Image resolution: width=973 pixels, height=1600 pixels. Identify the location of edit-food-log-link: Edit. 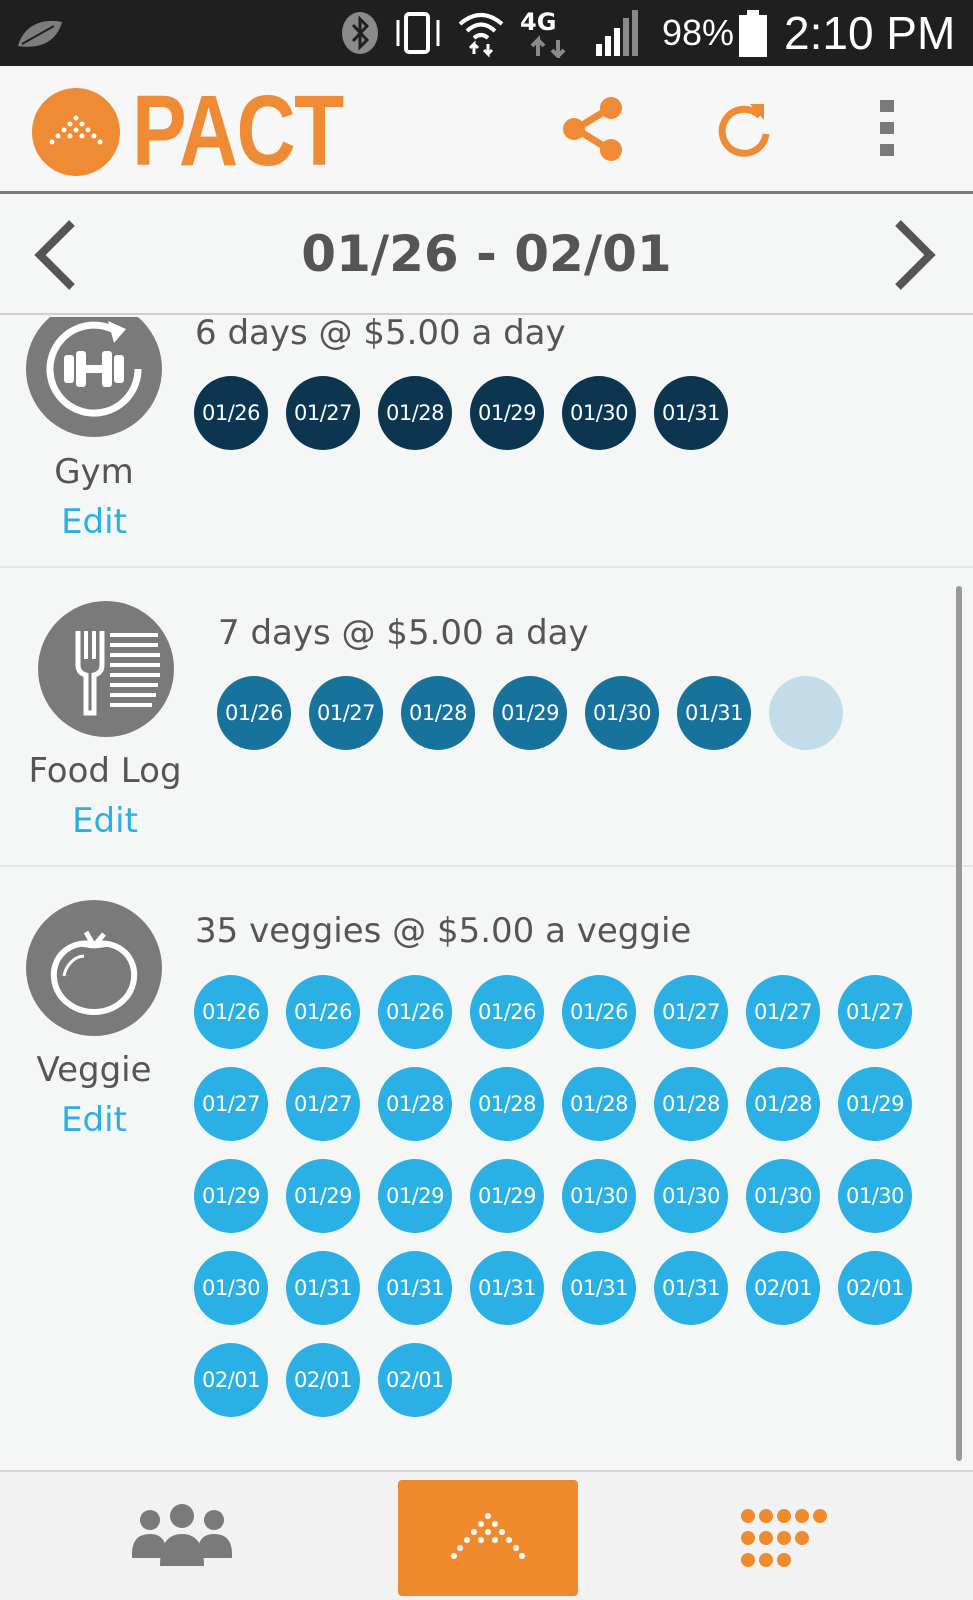
(105, 821).